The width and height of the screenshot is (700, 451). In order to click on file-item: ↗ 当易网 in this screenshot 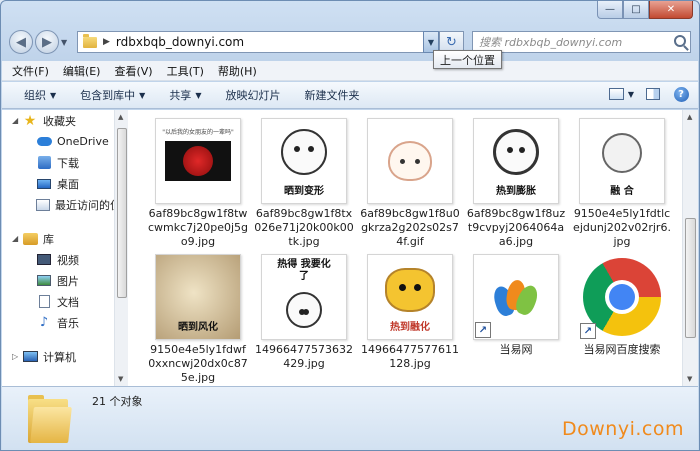, I will do `click(516, 320)`.